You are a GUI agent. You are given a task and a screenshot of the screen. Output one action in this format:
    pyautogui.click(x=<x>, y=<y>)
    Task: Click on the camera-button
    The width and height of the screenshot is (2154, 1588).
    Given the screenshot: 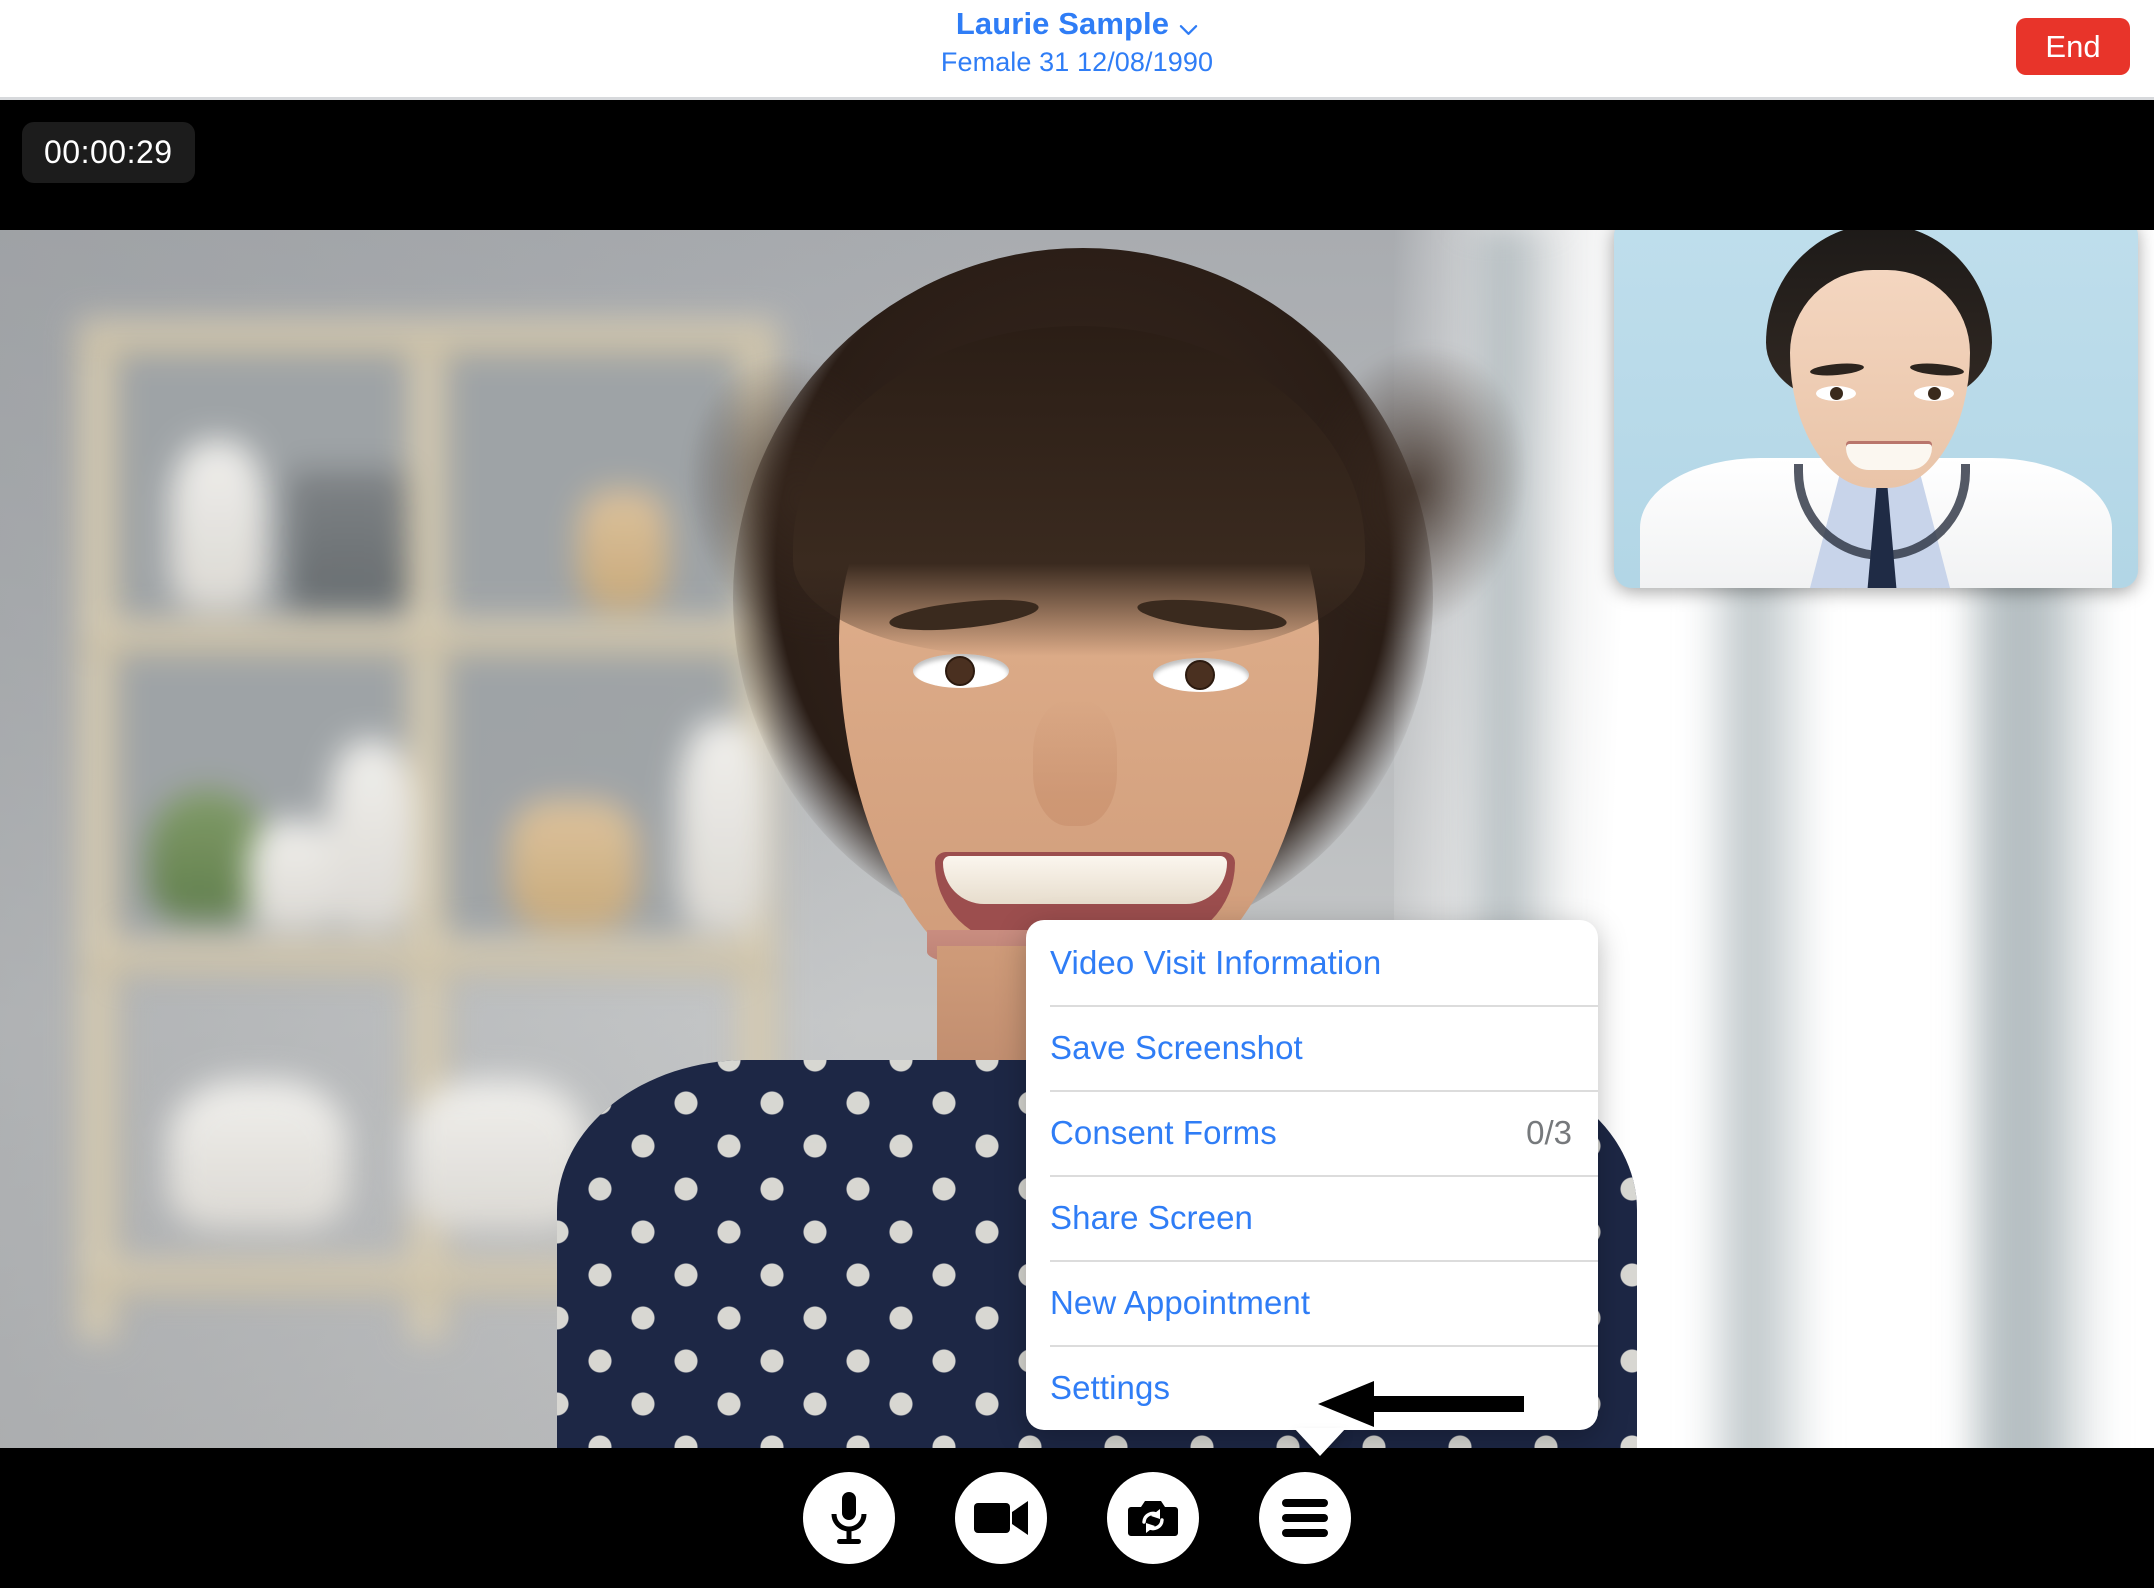 What is the action you would take?
    pyautogui.click(x=1001, y=1518)
    